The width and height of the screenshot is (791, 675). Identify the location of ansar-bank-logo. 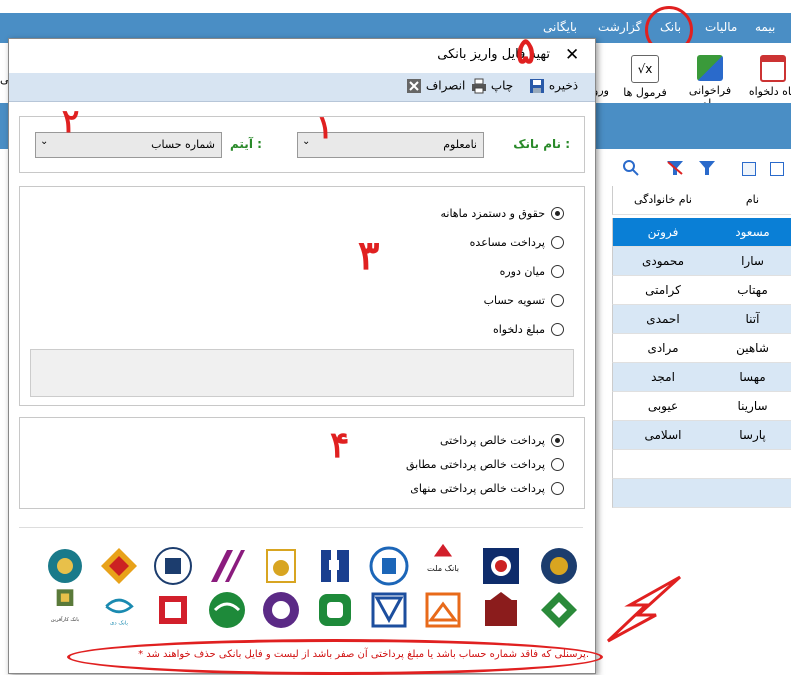
(501, 610).